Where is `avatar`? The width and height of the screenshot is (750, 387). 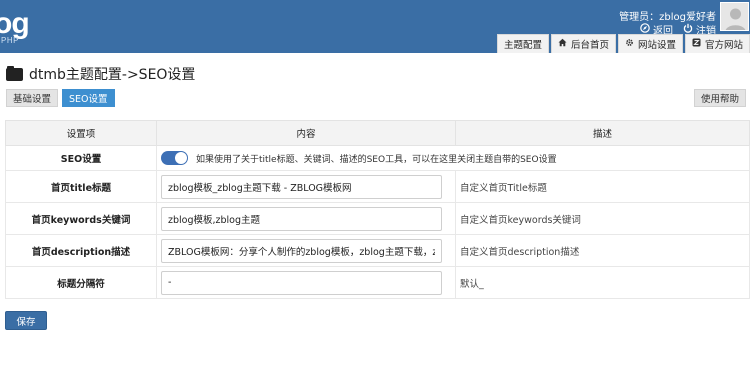
avatar is located at coordinates (734, 16).